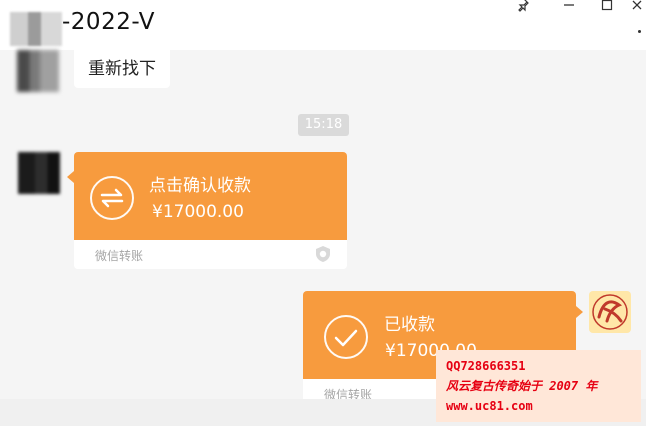  Describe the element at coordinates (323, 25) in the screenshot. I see `title-bar: -2022-V` at that location.